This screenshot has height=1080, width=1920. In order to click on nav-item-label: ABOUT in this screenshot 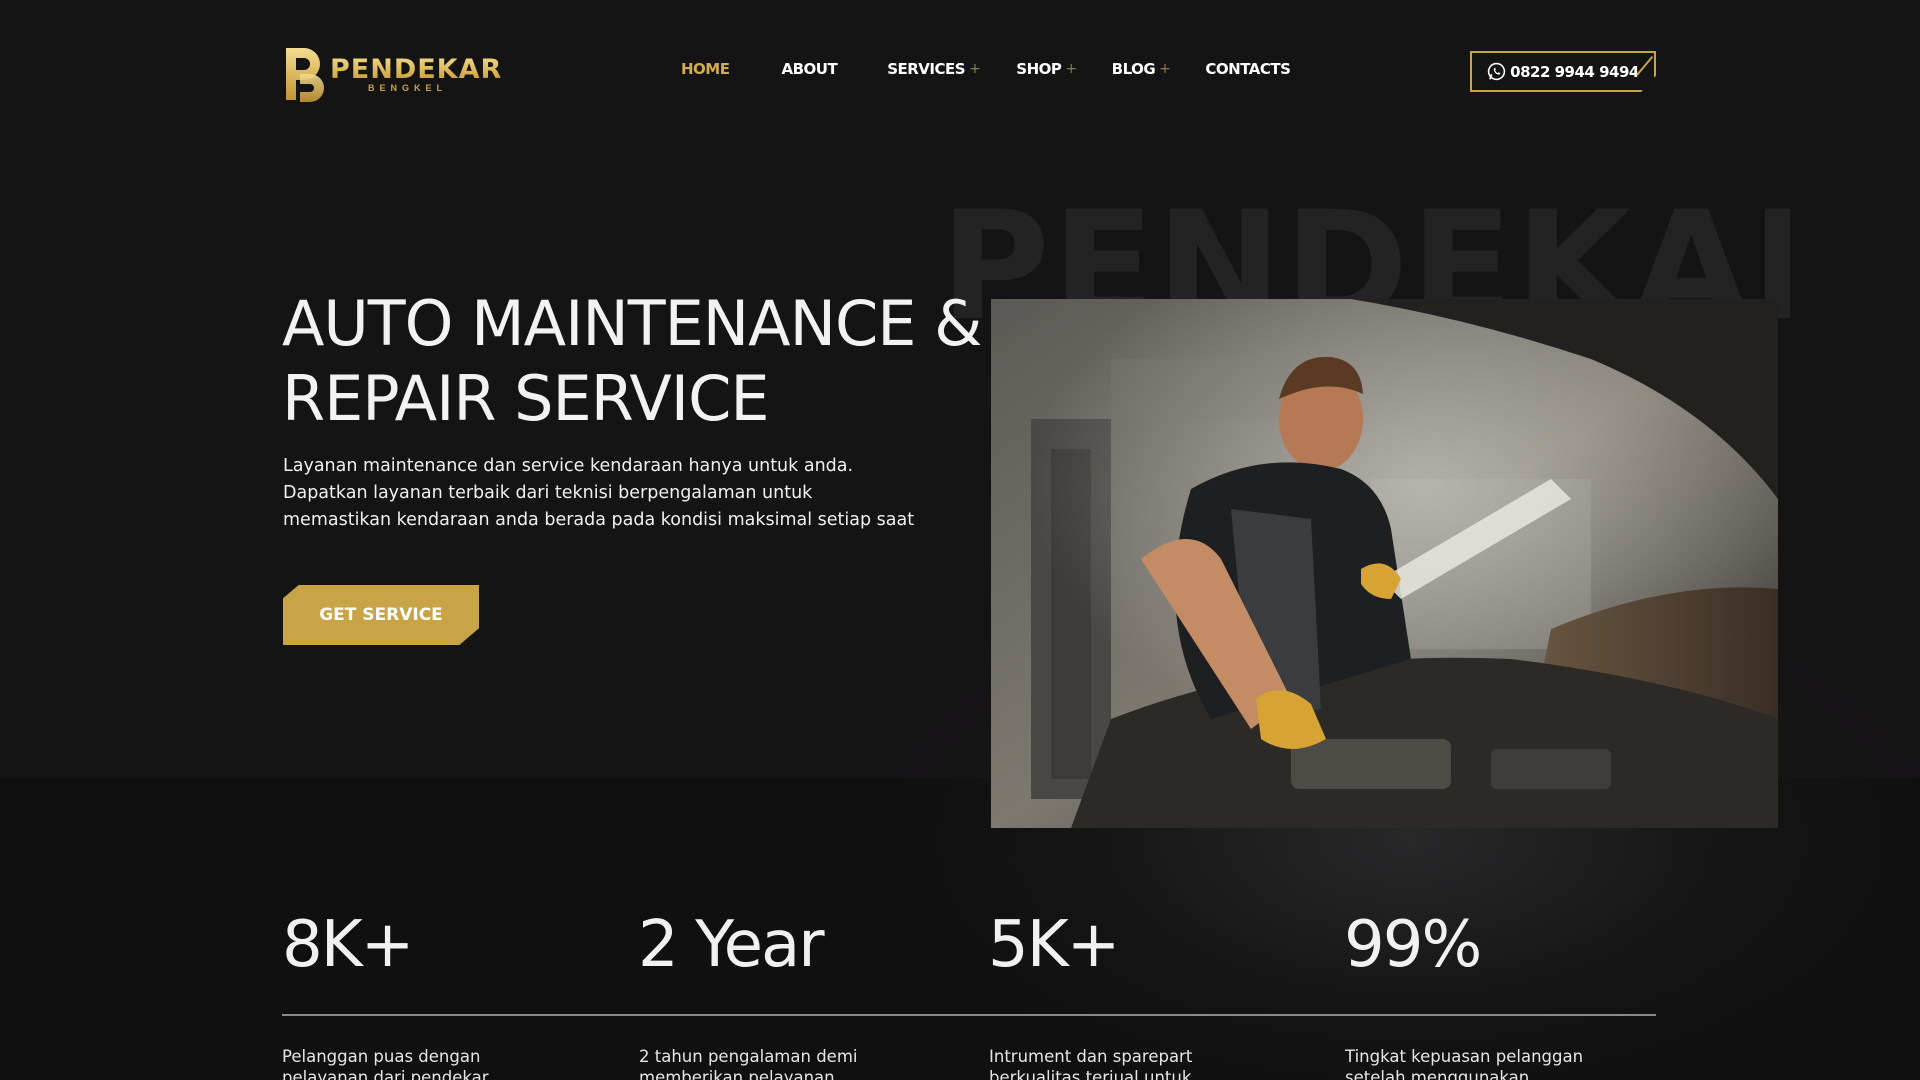, I will do `click(809, 69)`.